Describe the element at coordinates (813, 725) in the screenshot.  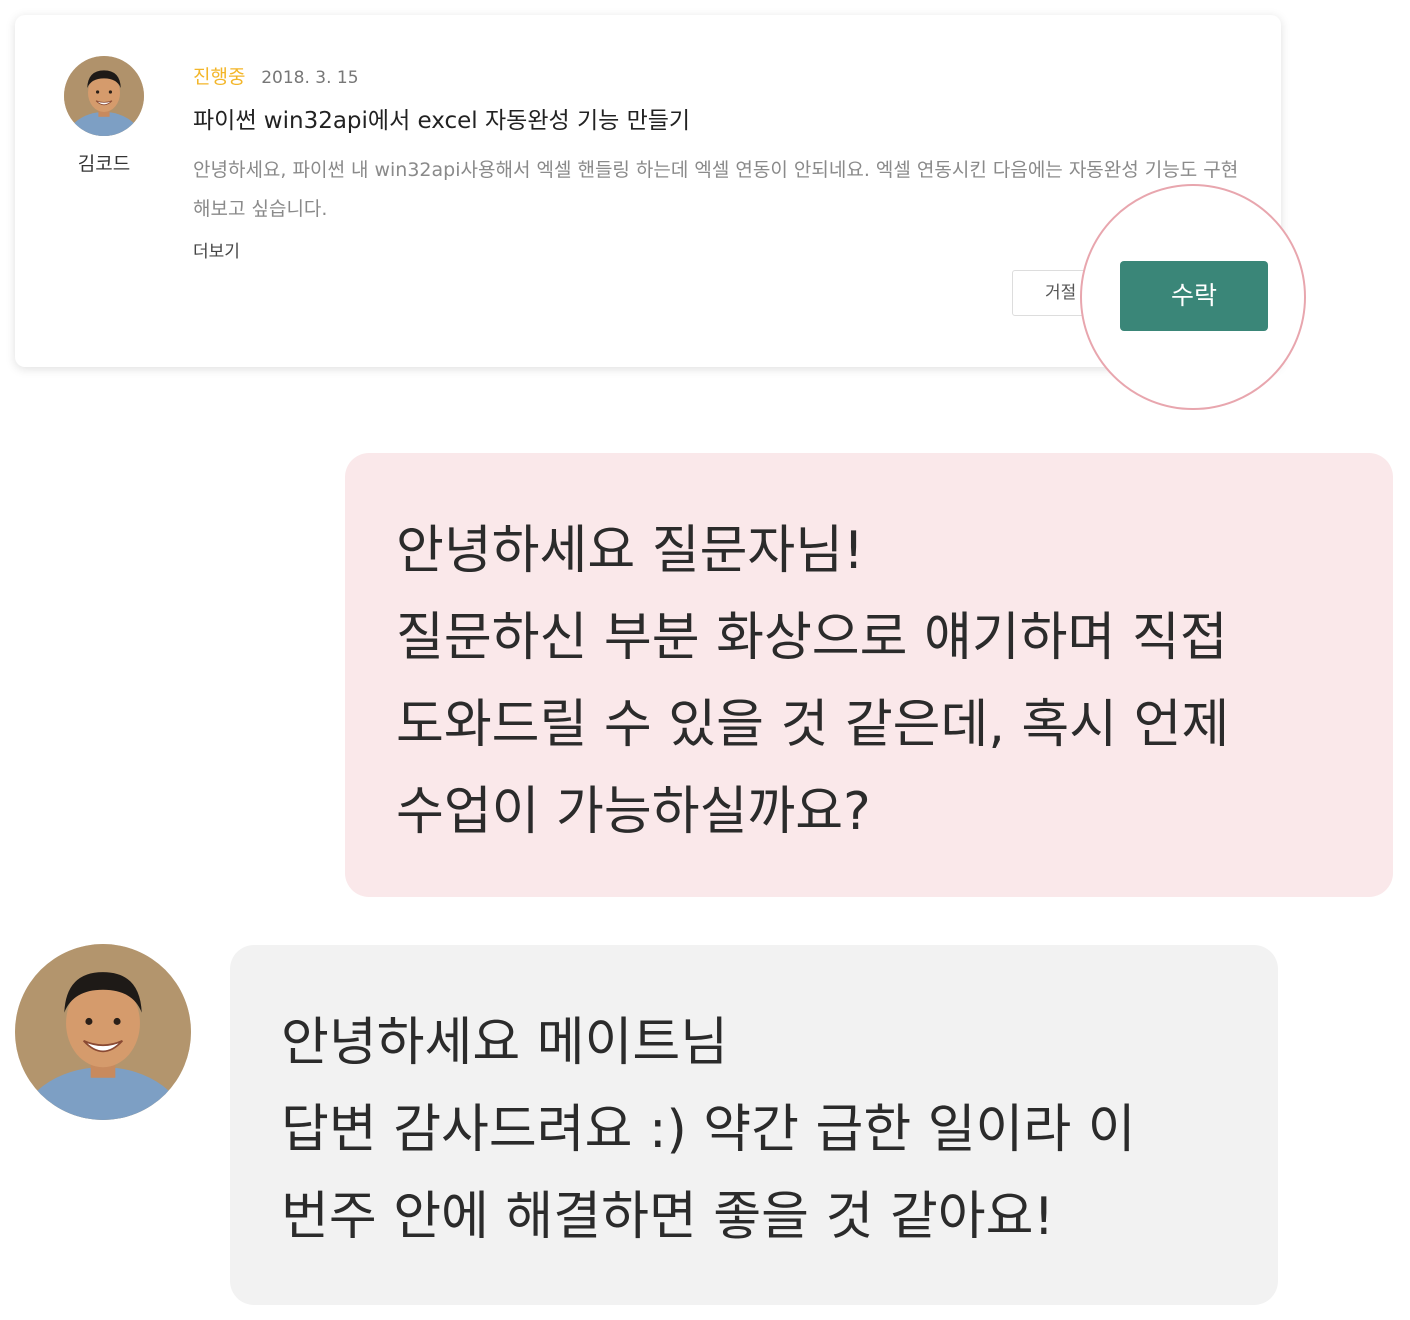
I see `mate-message-line: 도와드릴 수 있을 것 같은데, 혹시 언제` at that location.